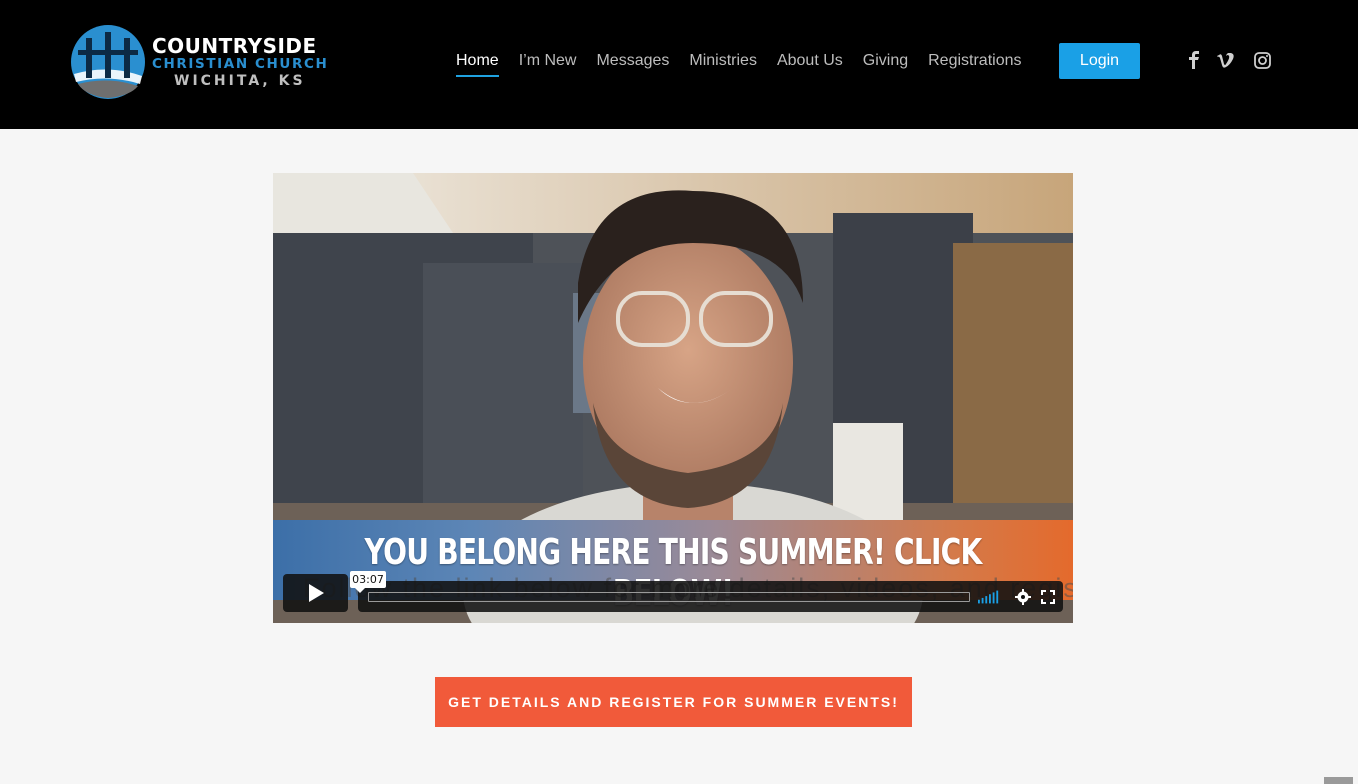 The image size is (1358, 784). Describe the element at coordinates (548, 61) in the screenshot. I see `nav-item-im-new: I’m New` at that location.